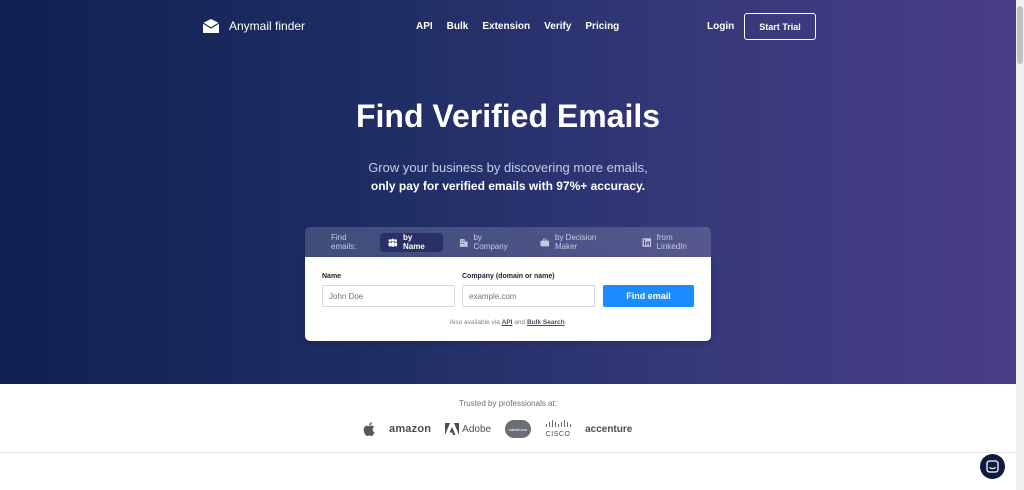 This screenshot has height=490, width=1024. What do you see at coordinates (458, 26) in the screenshot?
I see `nav-link-bulk: Bulk` at bounding box center [458, 26].